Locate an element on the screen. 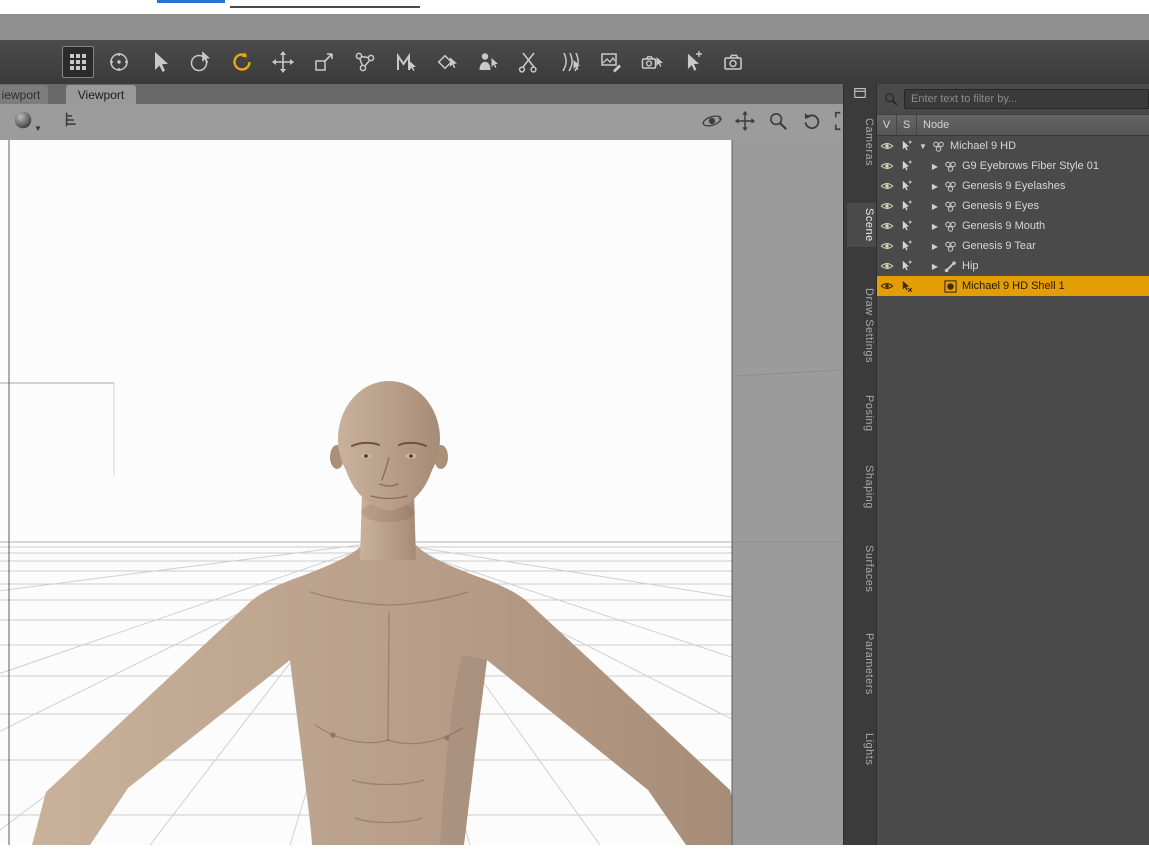 This screenshot has width=1149, height=850. cut-tool is located at coordinates (529, 62).